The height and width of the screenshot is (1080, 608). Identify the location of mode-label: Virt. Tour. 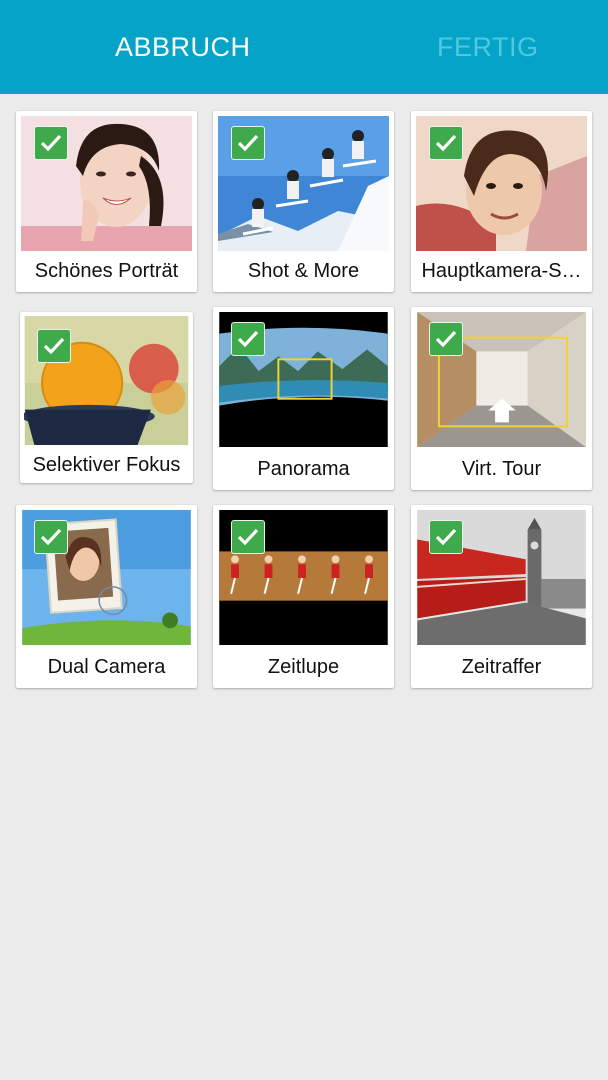
(501, 469).